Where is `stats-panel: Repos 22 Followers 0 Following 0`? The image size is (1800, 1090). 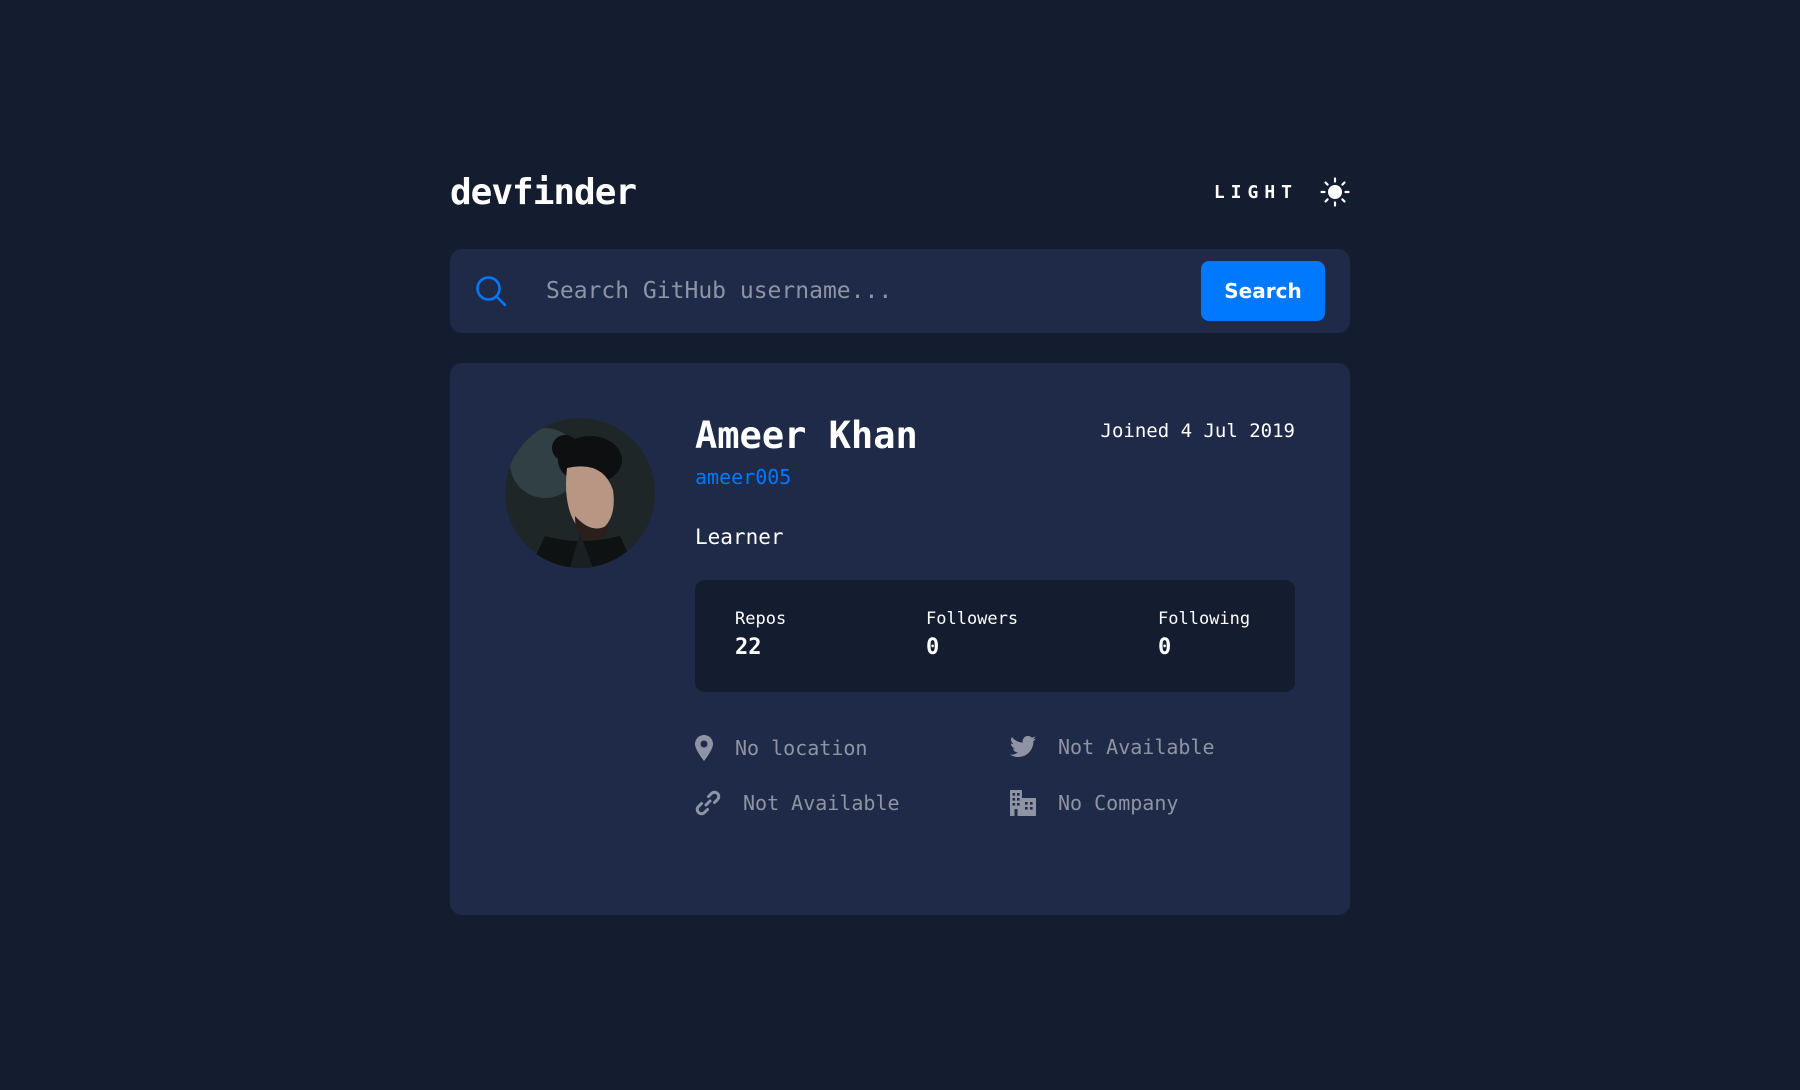
stats-panel: Repos 22 Followers 0 Following 0 is located at coordinates (995, 636).